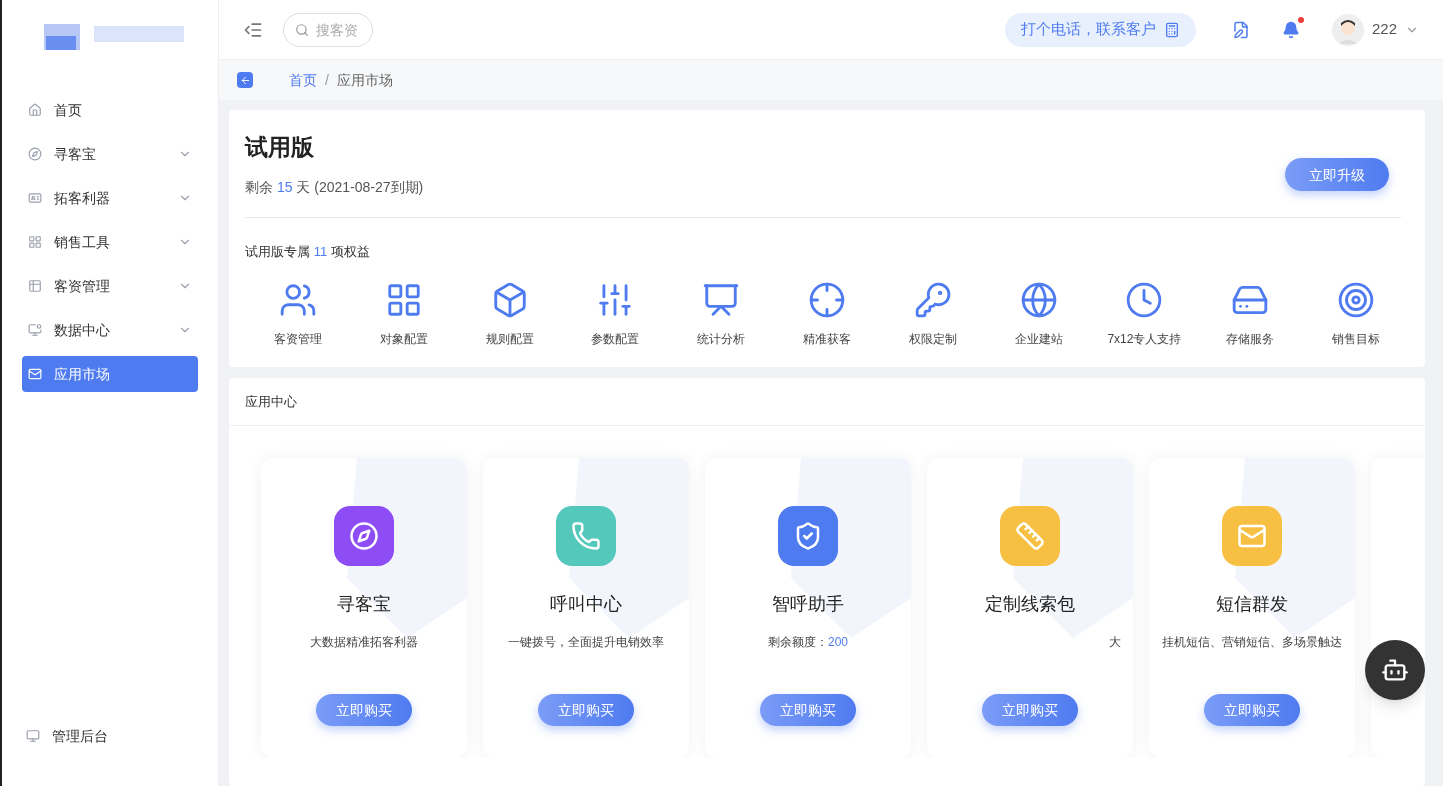  I want to click on app-name: 智呼助手, so click(808, 604).